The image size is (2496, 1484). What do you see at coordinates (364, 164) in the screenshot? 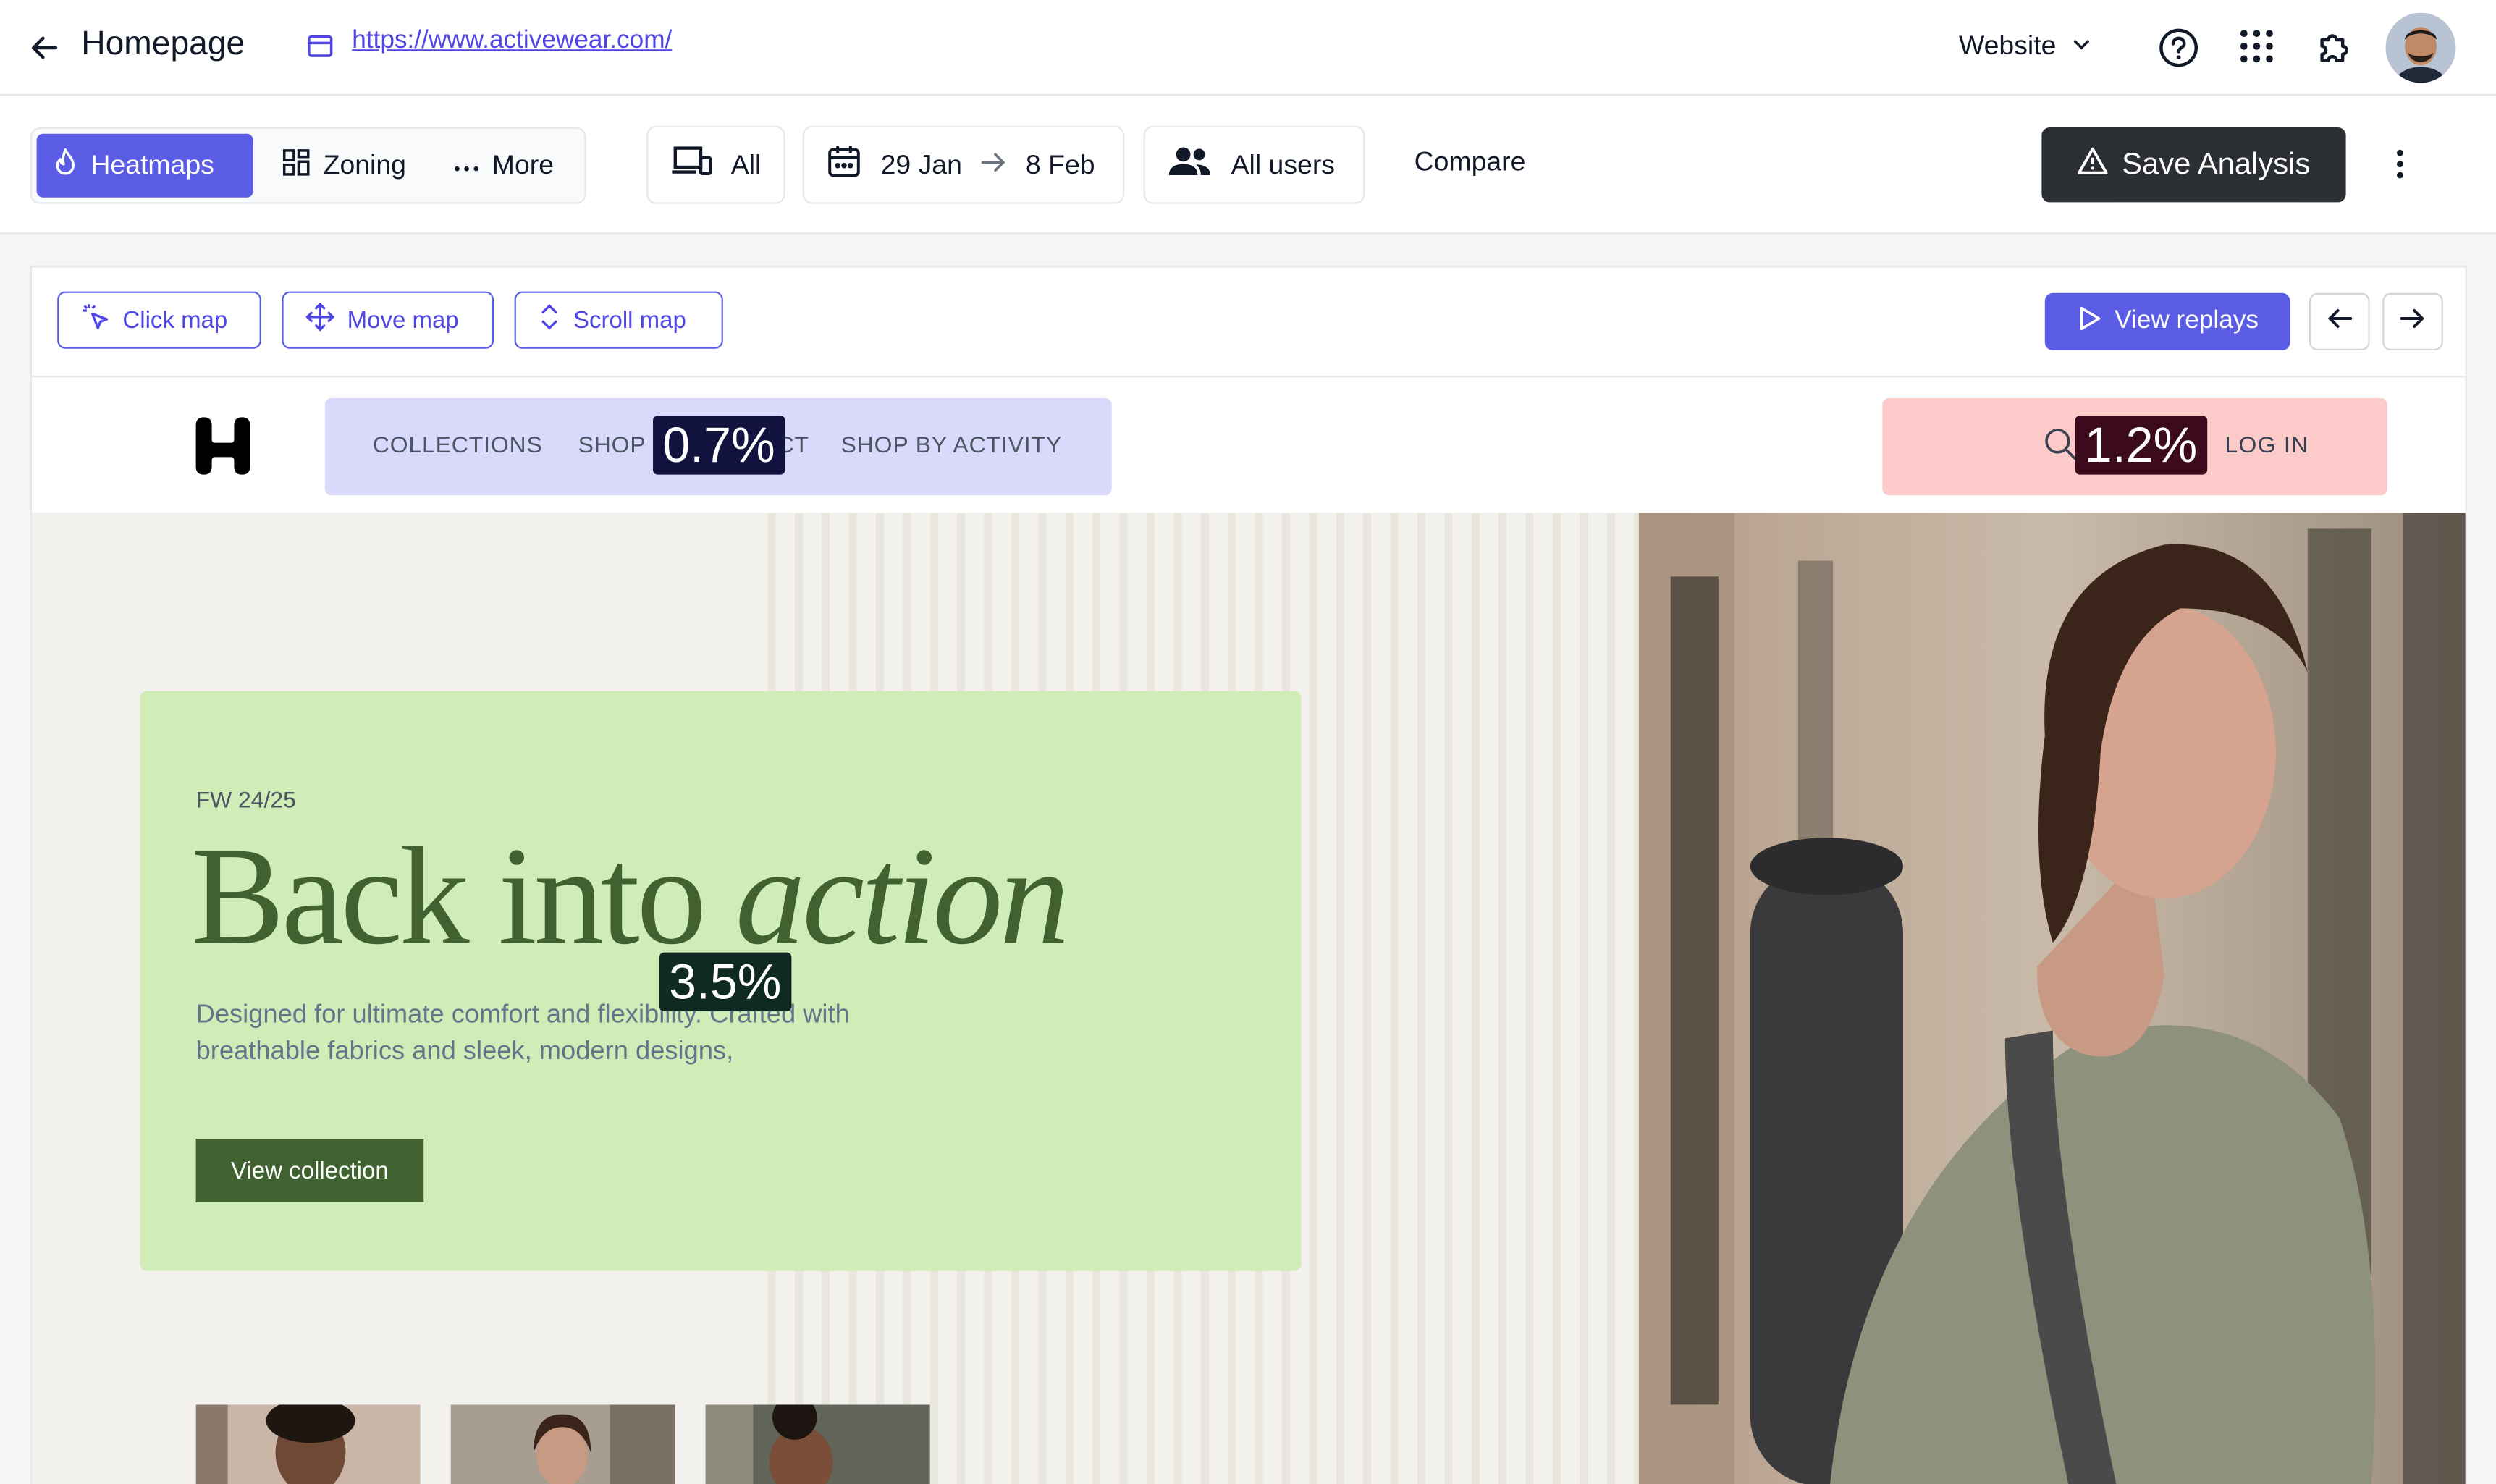
I see `tab-zoning-label: Zoning` at bounding box center [364, 164].